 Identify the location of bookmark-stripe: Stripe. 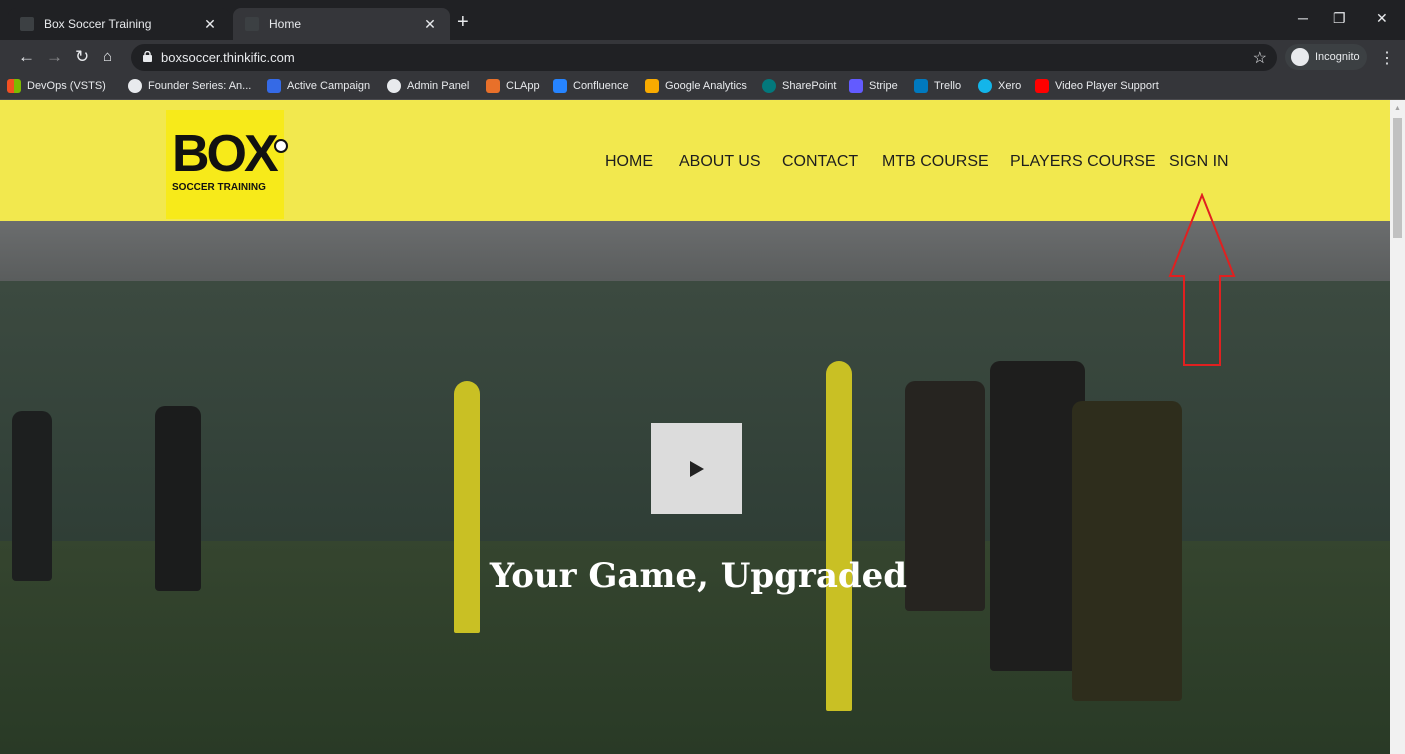
(873, 86).